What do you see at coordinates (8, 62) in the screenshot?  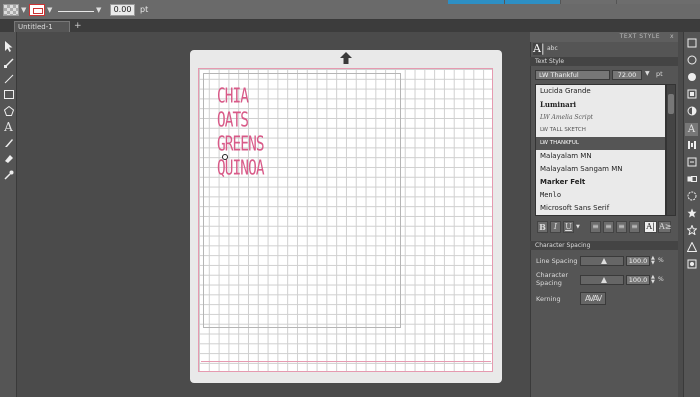 I see `edit-points-icon` at bounding box center [8, 62].